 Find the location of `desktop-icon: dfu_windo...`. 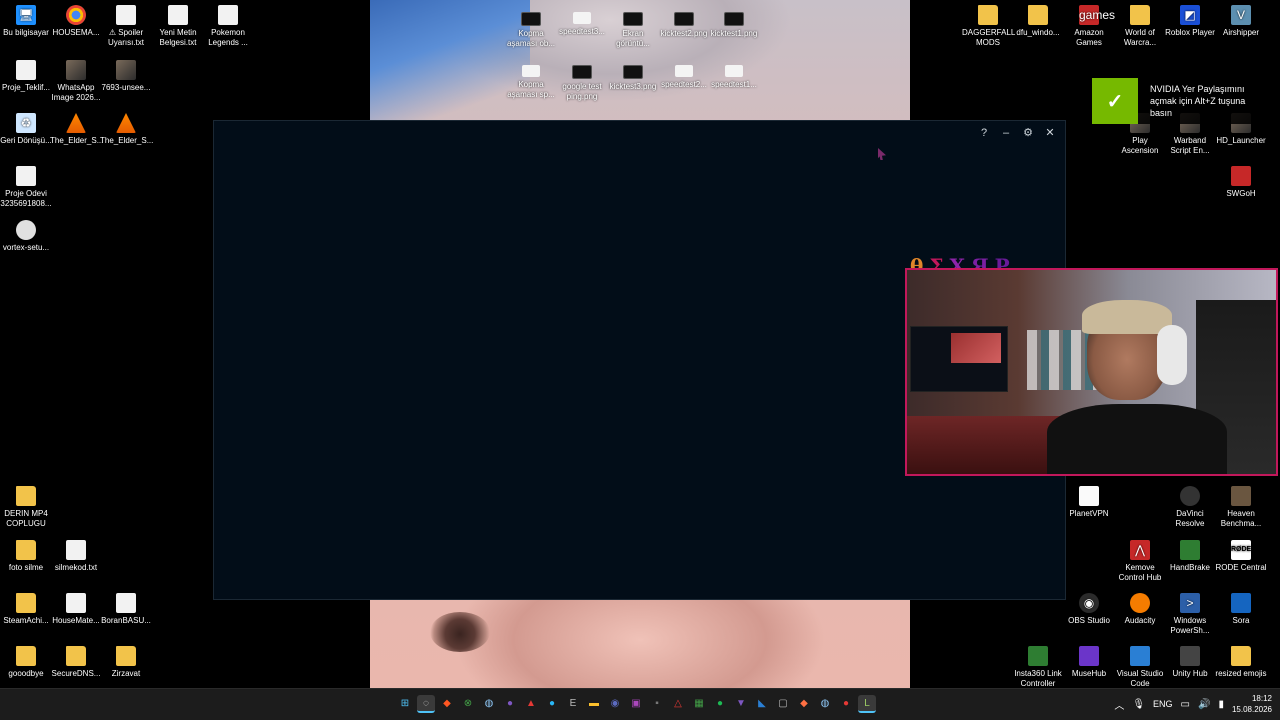

desktop-icon: dfu_windo... is located at coordinates (1038, 21).